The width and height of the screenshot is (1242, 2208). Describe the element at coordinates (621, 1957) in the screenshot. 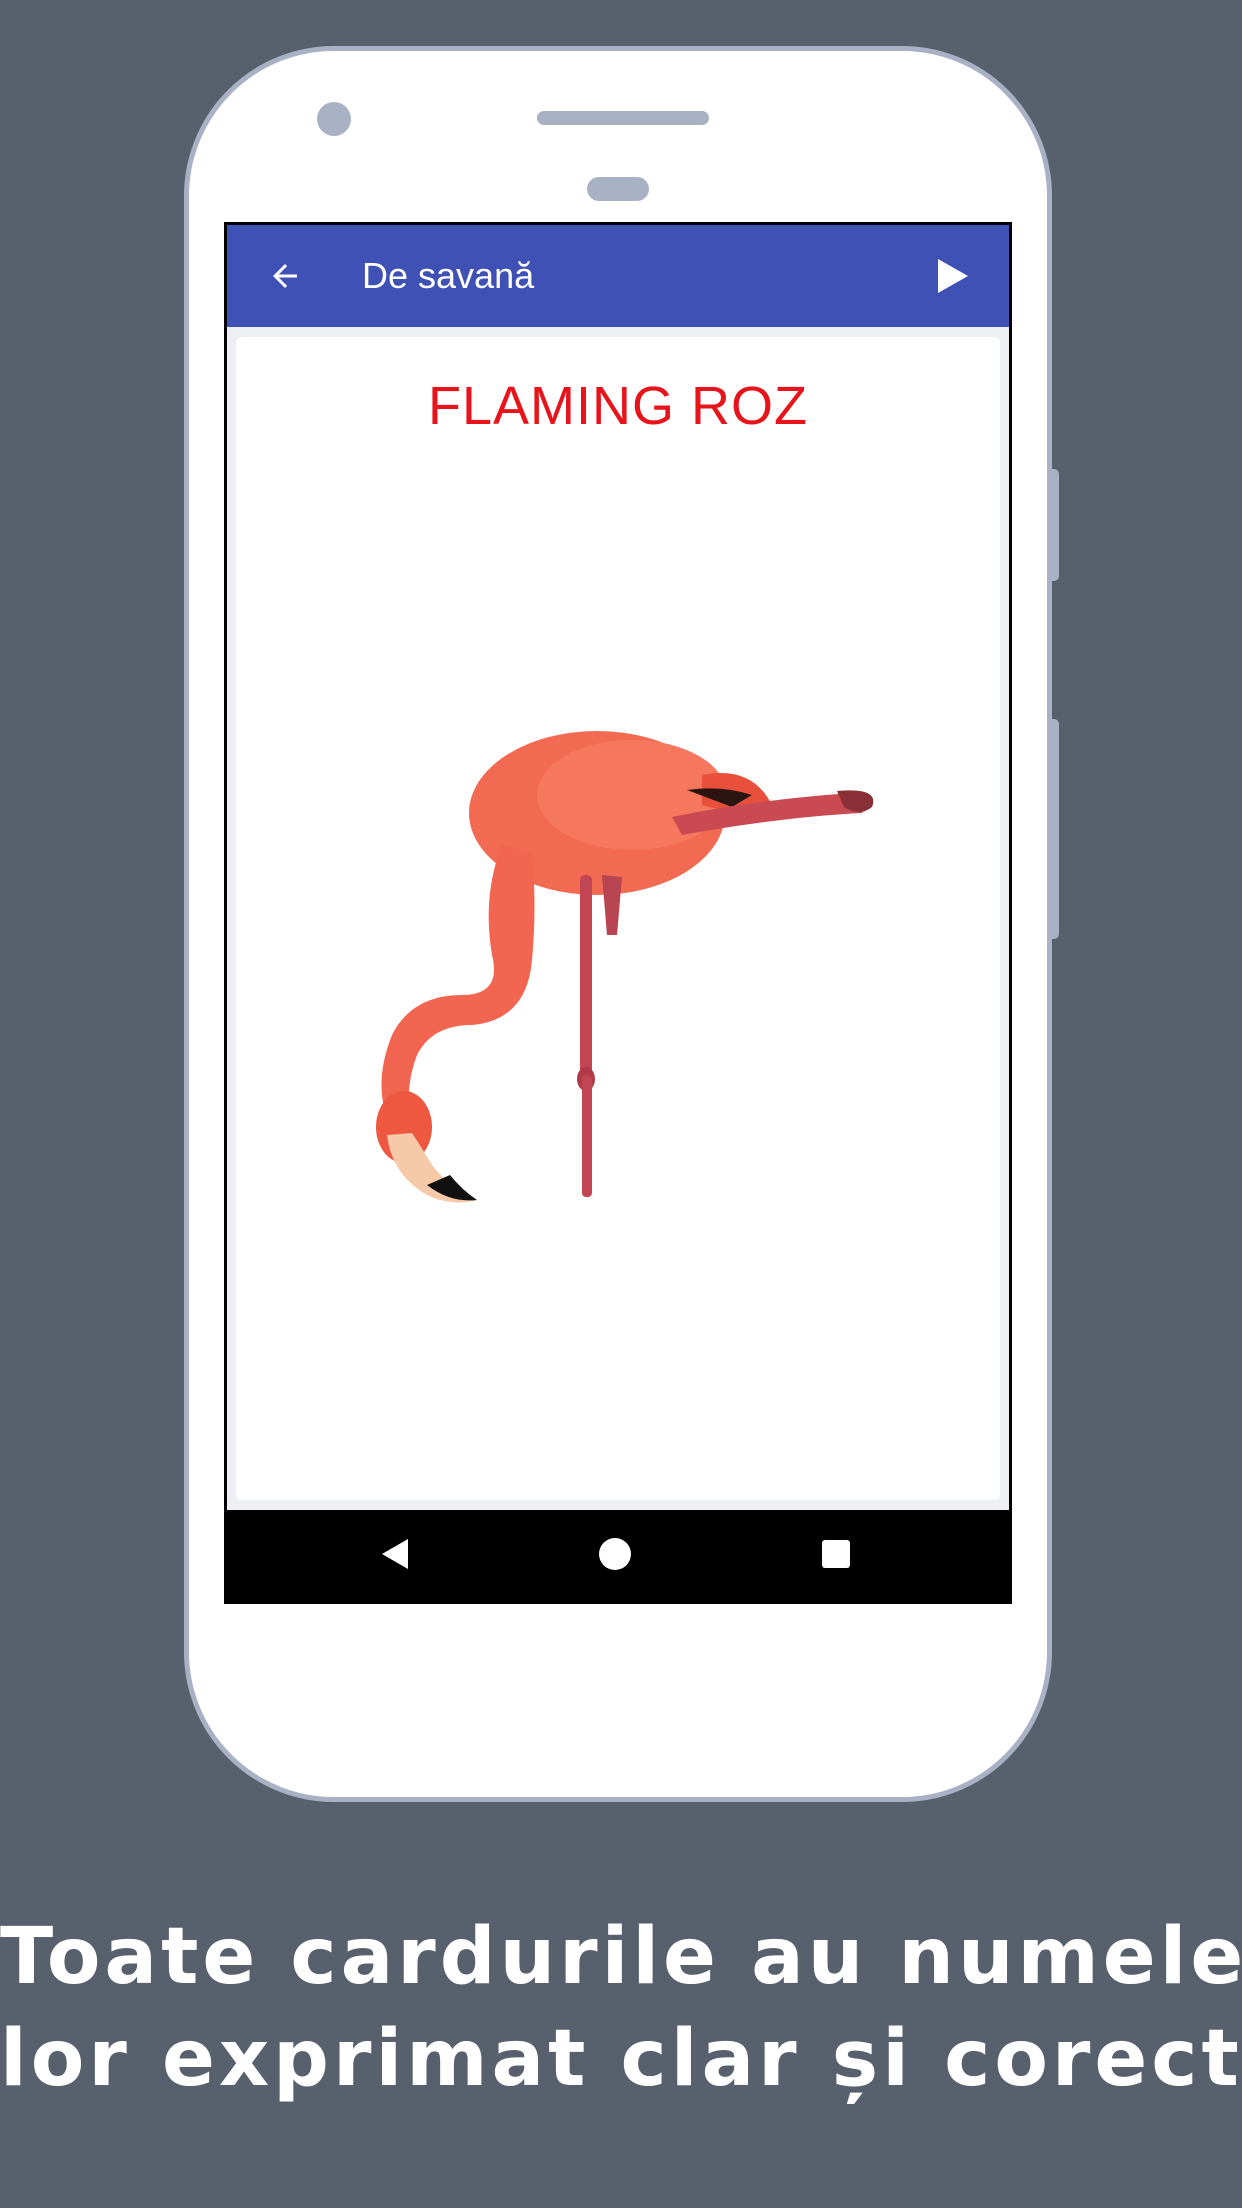

I see `caption-line-1: Toate cardurile au numele` at that location.